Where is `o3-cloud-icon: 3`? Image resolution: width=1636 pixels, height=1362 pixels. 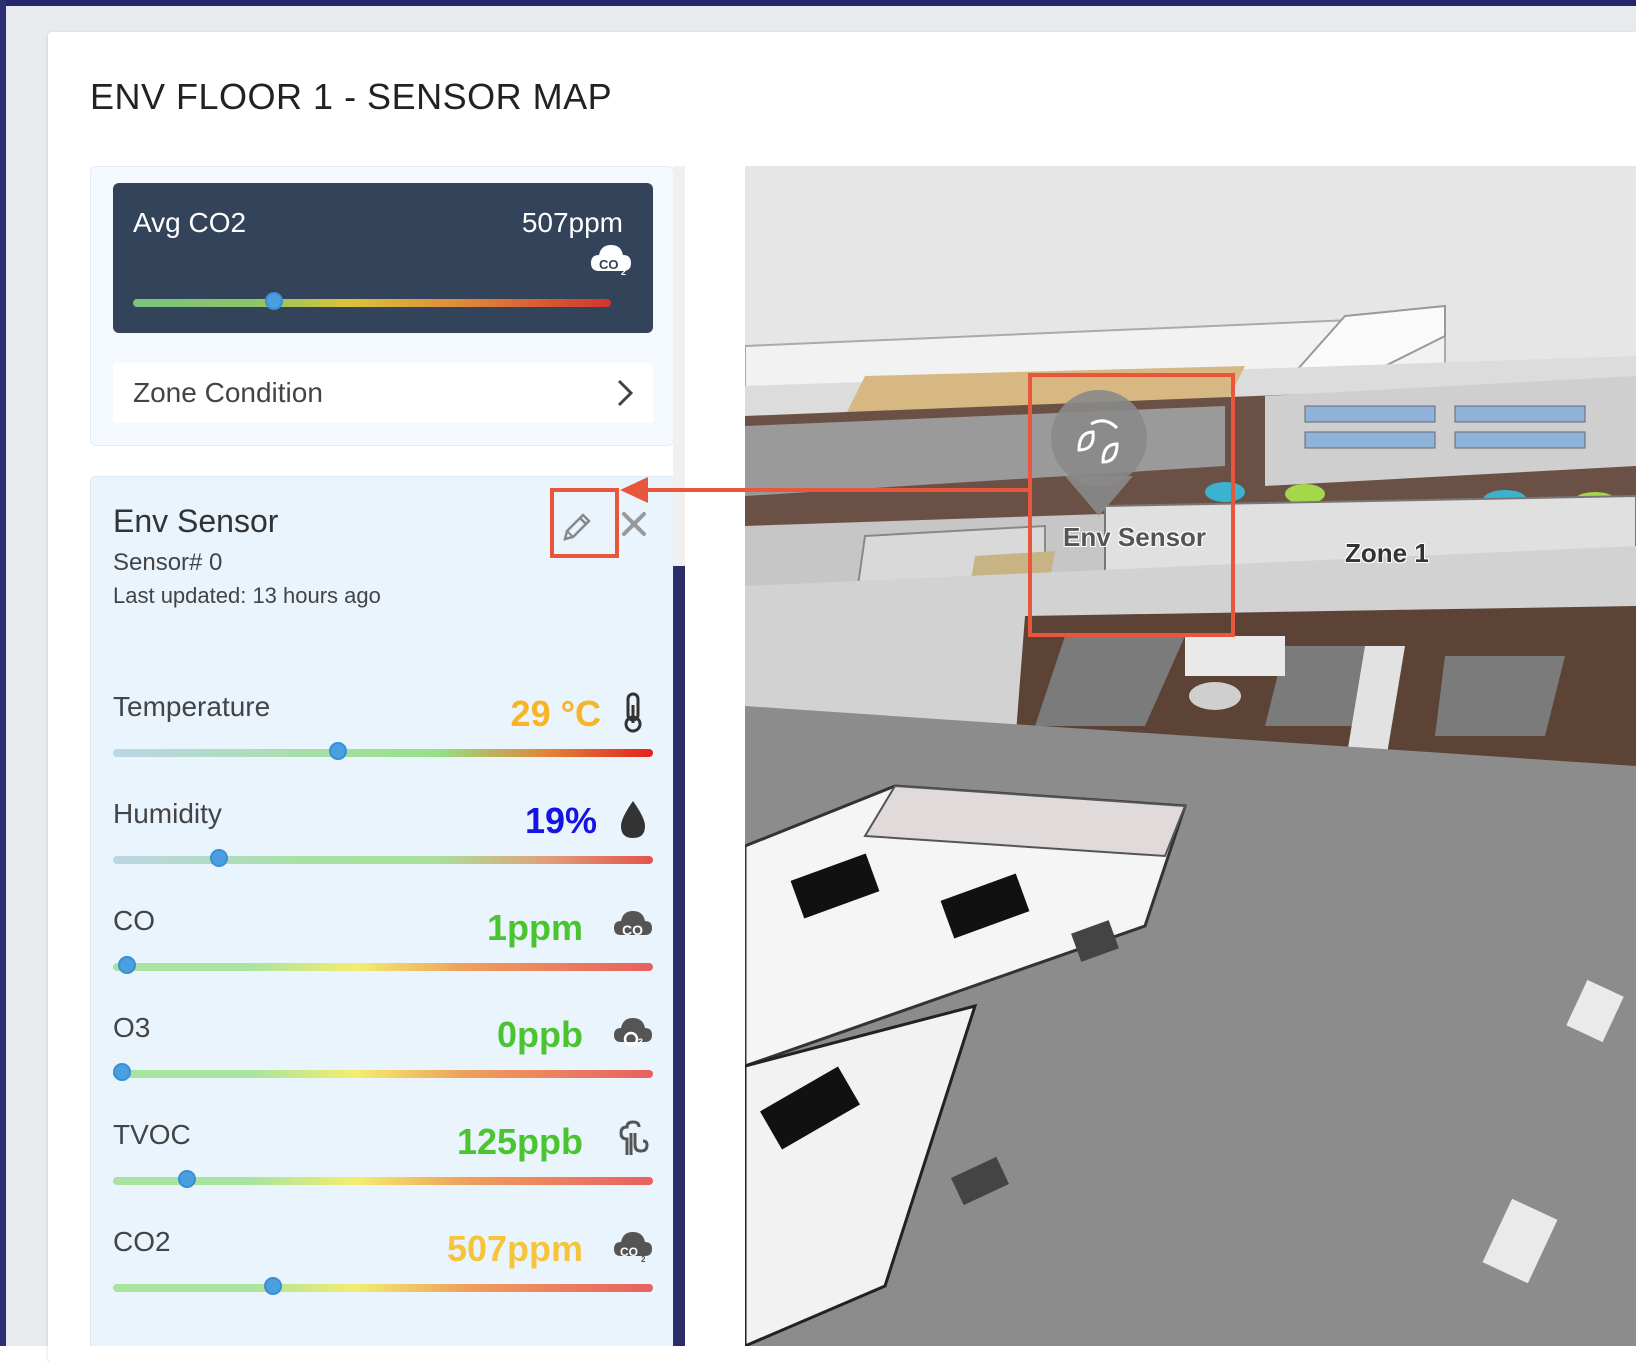
o3-cloud-icon: 3 is located at coordinates (633, 1032).